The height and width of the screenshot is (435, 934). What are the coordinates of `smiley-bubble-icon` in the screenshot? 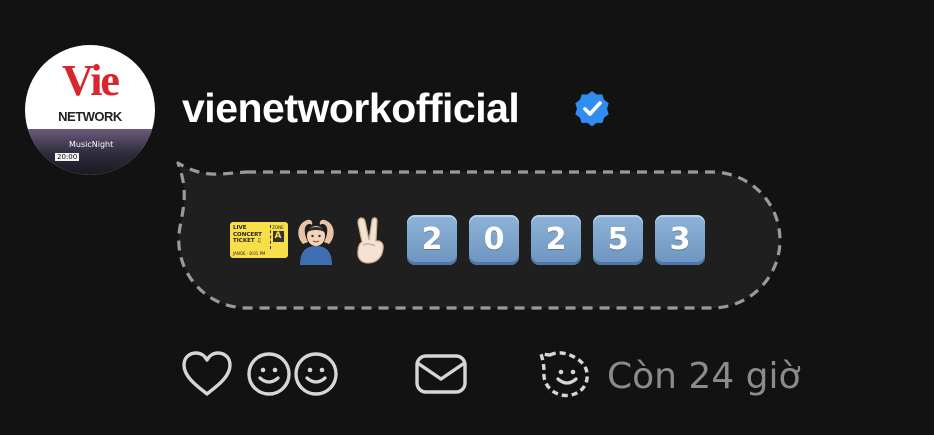 It's located at (568, 374).